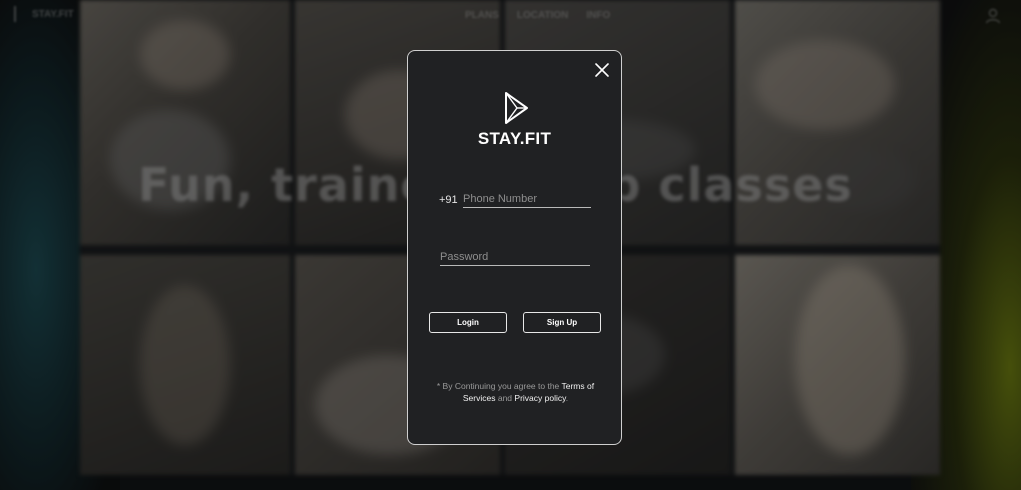 The height and width of the screenshot is (490, 1021). What do you see at coordinates (515, 258) in the screenshot?
I see `password-input` at bounding box center [515, 258].